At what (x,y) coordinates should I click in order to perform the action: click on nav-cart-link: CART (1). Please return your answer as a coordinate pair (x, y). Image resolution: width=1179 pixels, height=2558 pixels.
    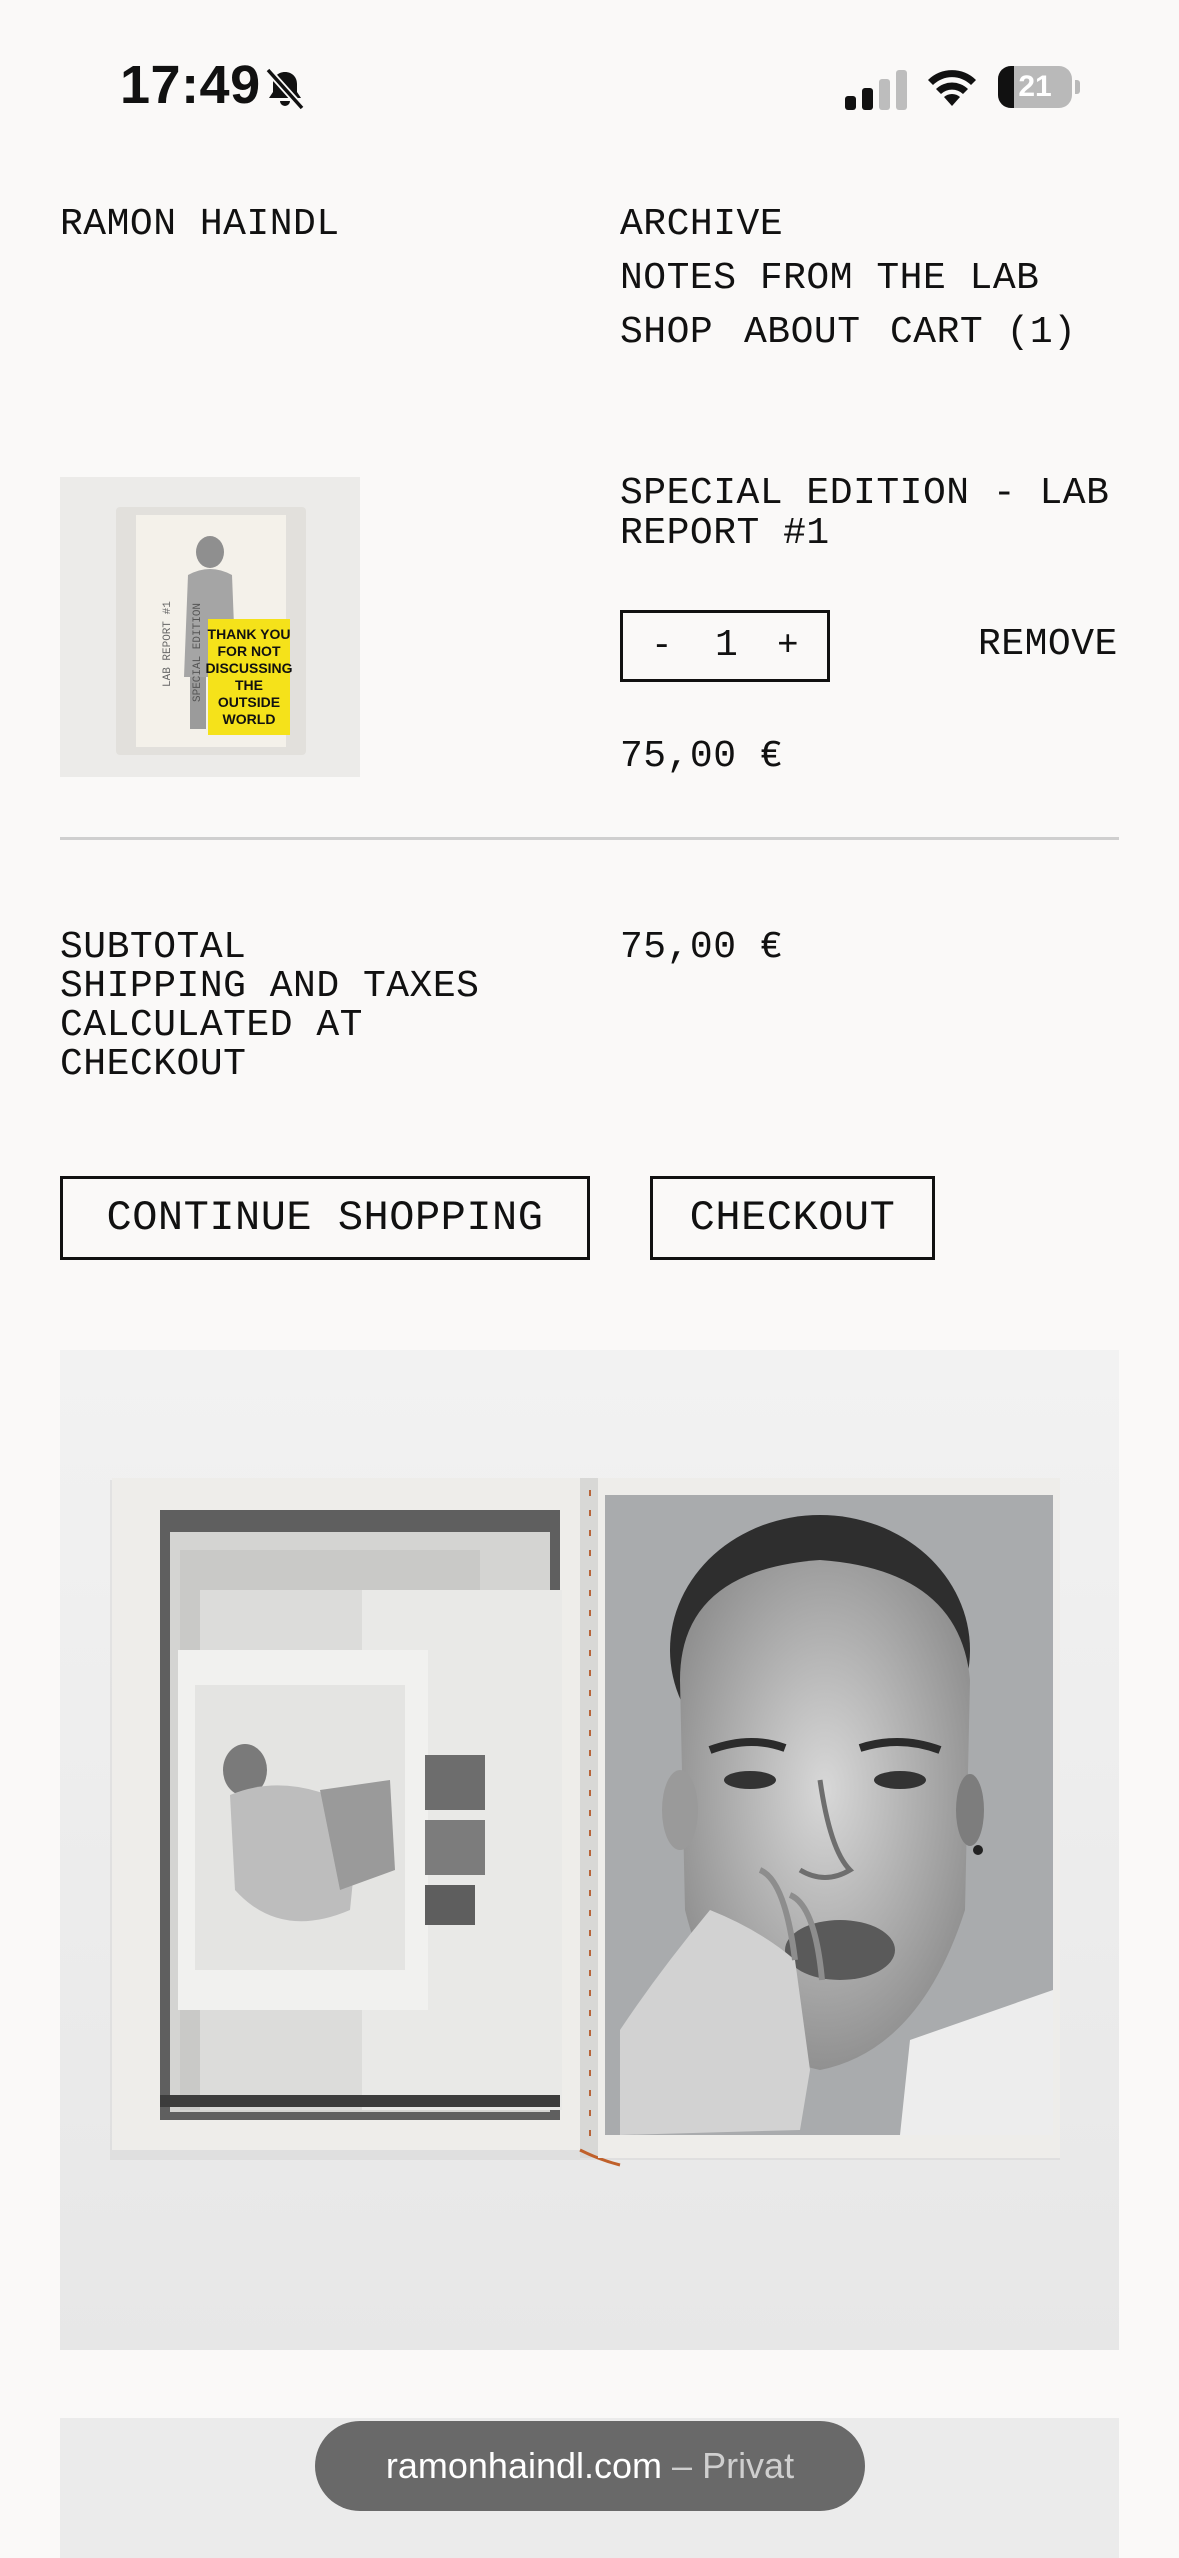
    Looking at the image, I should click on (983, 333).